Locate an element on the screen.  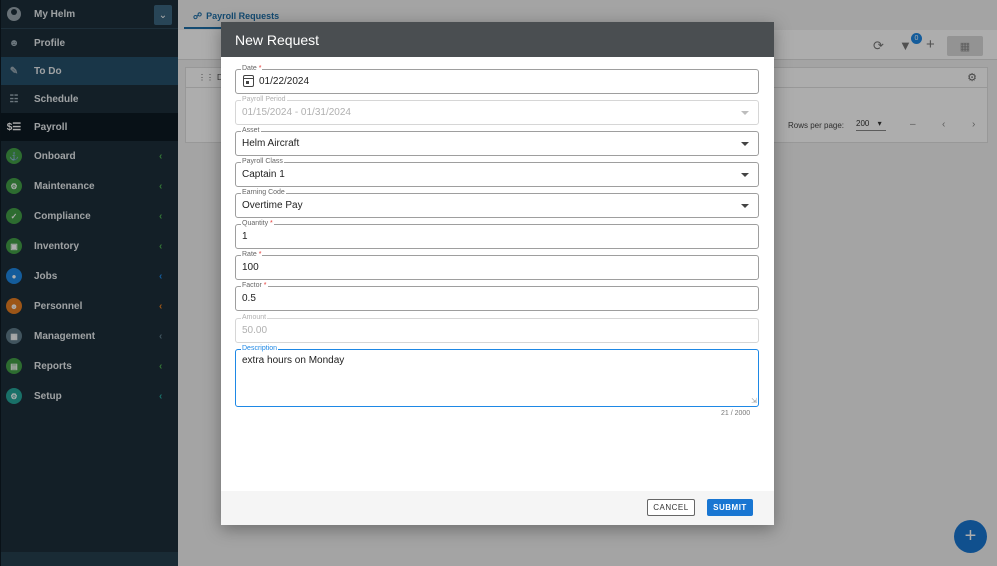
amount-label: Amount is located at coordinates (254, 318).